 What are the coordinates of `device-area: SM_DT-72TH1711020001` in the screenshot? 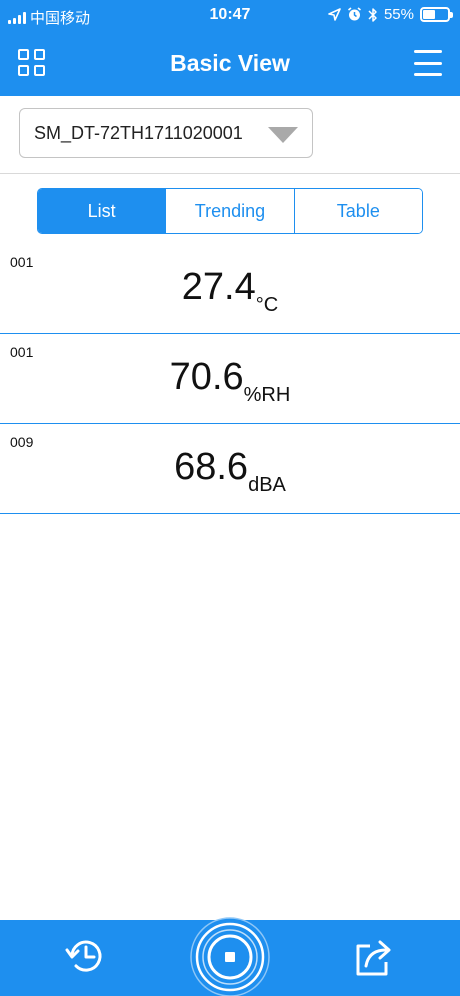 It's located at (230, 135).